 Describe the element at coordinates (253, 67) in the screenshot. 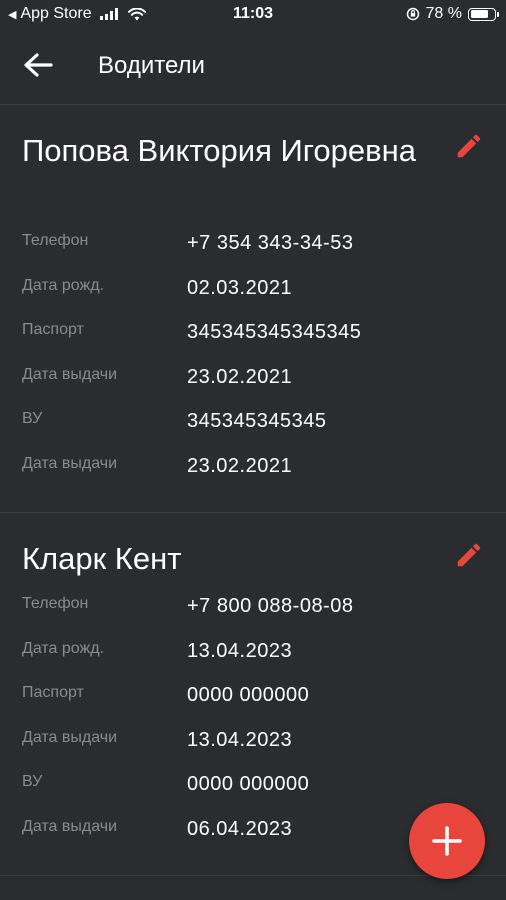

I see `app-bar: Водители` at that location.